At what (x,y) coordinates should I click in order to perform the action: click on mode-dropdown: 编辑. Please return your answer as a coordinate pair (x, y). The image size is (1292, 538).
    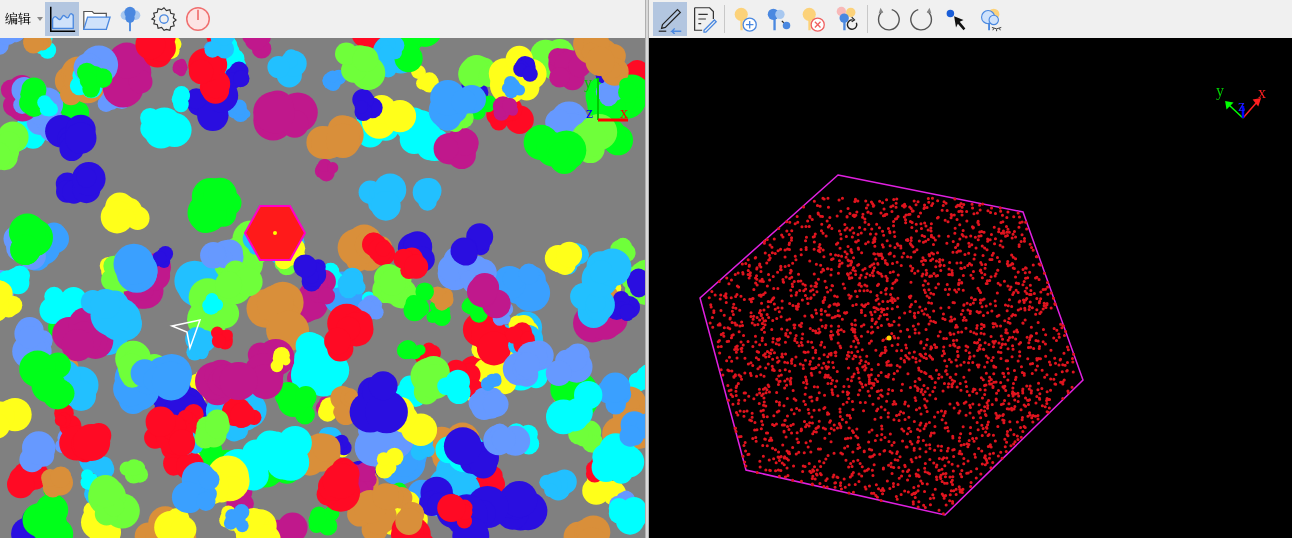
    Looking at the image, I should click on (22, 19).